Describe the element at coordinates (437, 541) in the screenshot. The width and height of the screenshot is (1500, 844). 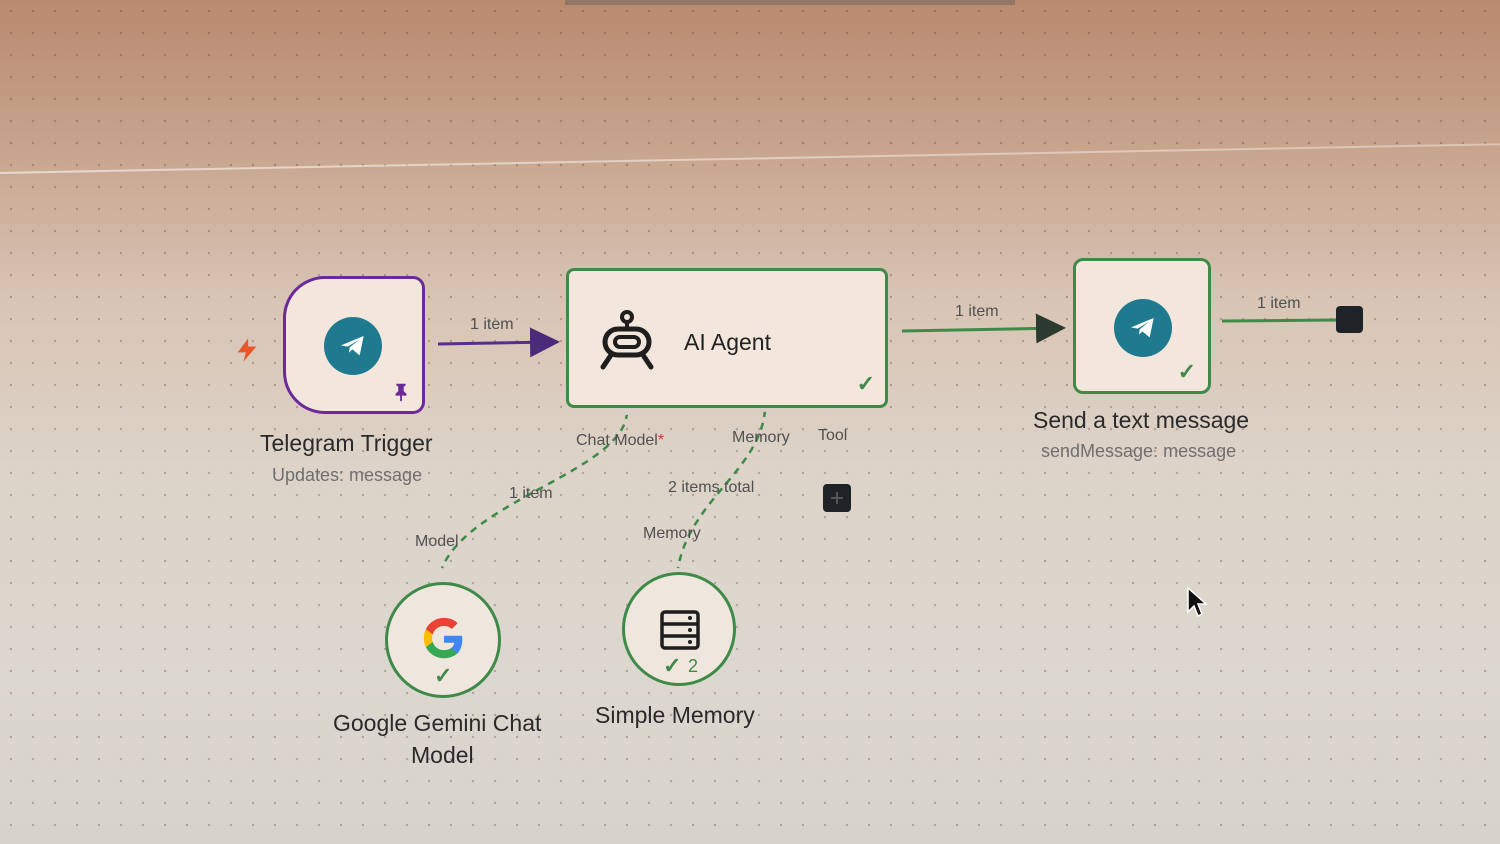
I see `gemini-port-label: Model` at that location.